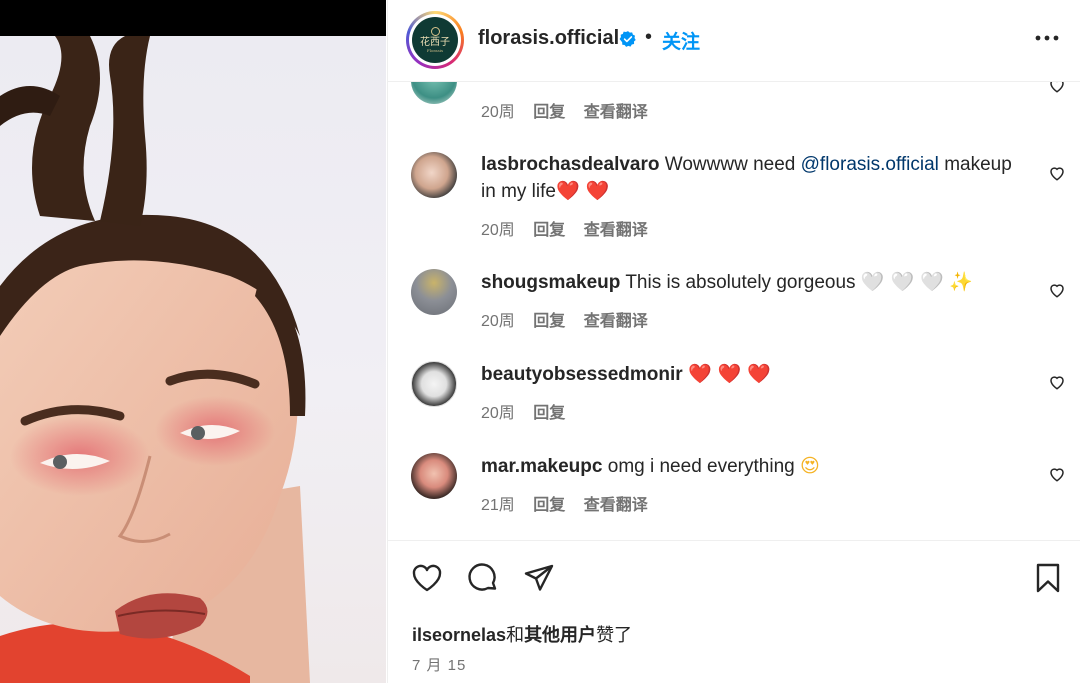  I want to click on follow-button: 关注, so click(681, 40).